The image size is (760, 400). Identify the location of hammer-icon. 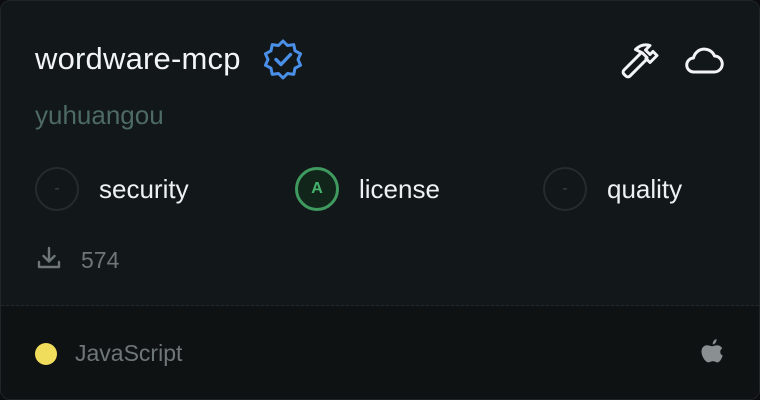
(639, 61).